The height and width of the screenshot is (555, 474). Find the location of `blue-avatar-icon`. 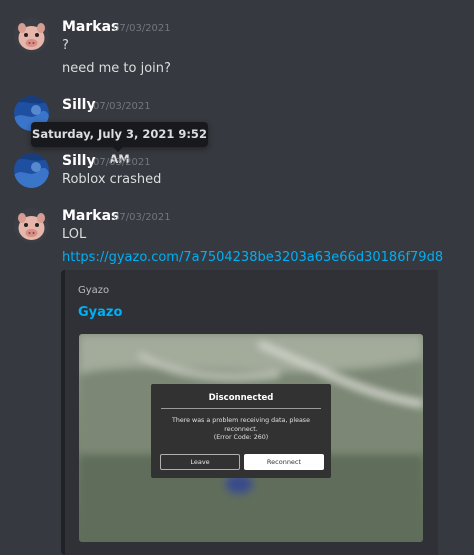

blue-avatar-icon is located at coordinates (31, 170).